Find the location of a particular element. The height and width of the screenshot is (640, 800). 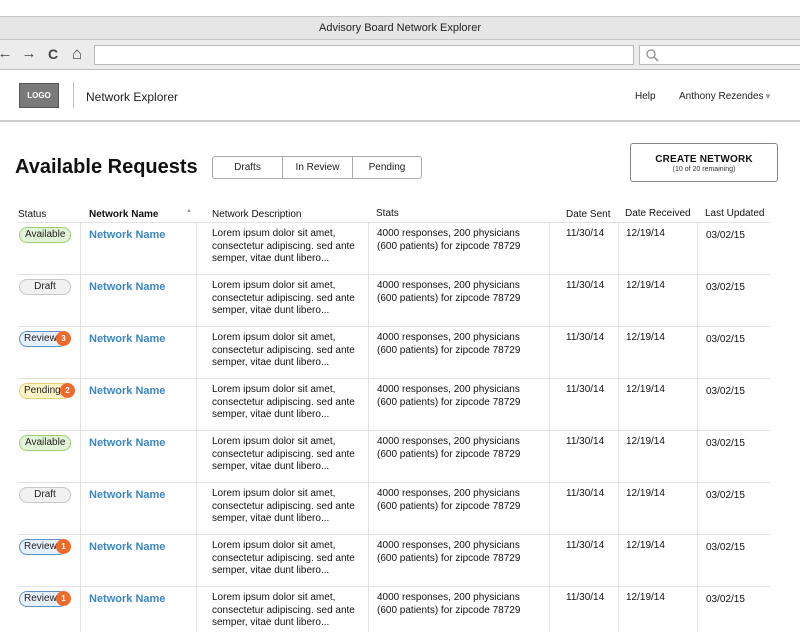

column-header-description: Network Description is located at coordinates (256, 214).